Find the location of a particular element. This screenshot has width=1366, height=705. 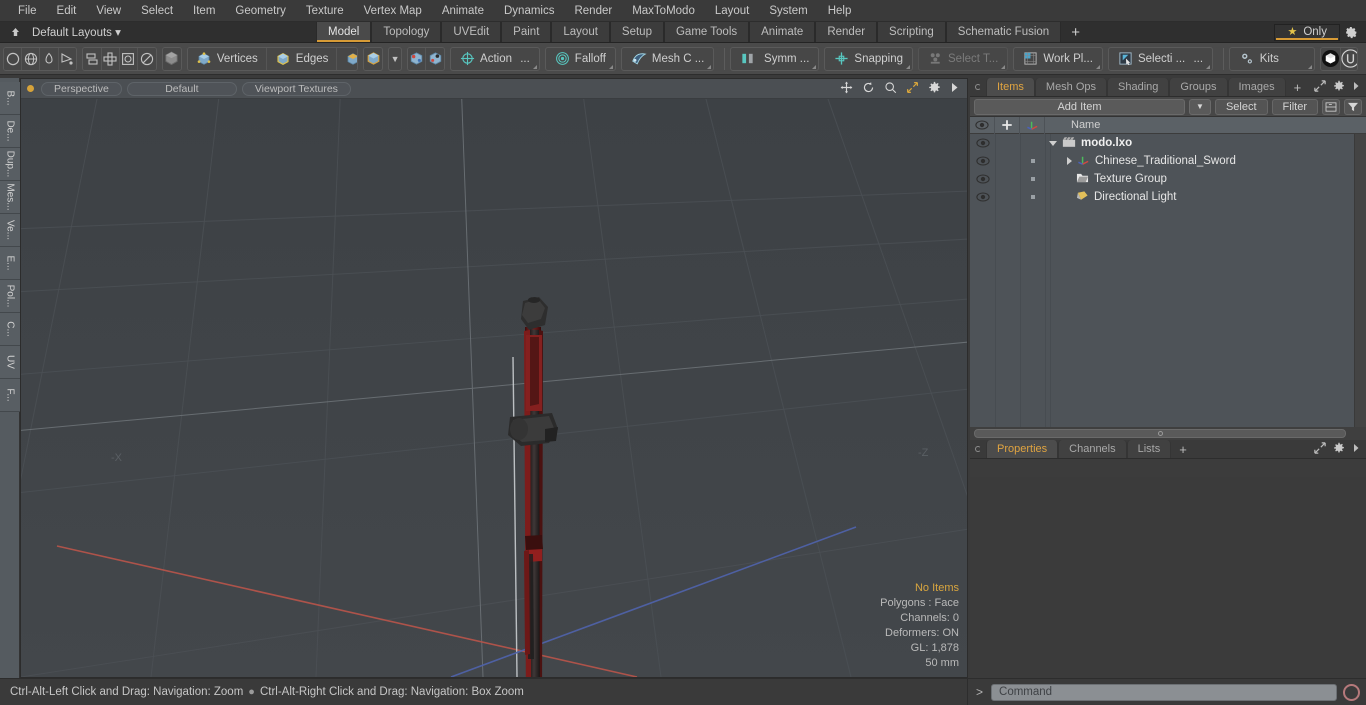

component-mode-dropdown: ▼ is located at coordinates (395, 58).